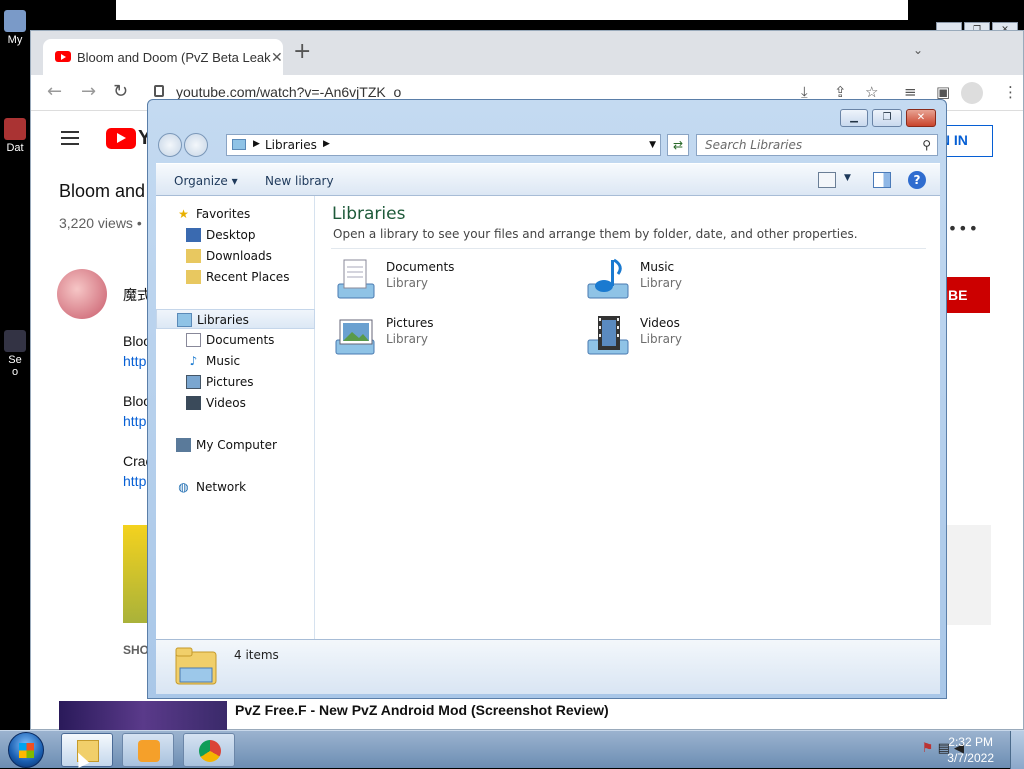  I want to click on computer-icon, so click(183, 445).